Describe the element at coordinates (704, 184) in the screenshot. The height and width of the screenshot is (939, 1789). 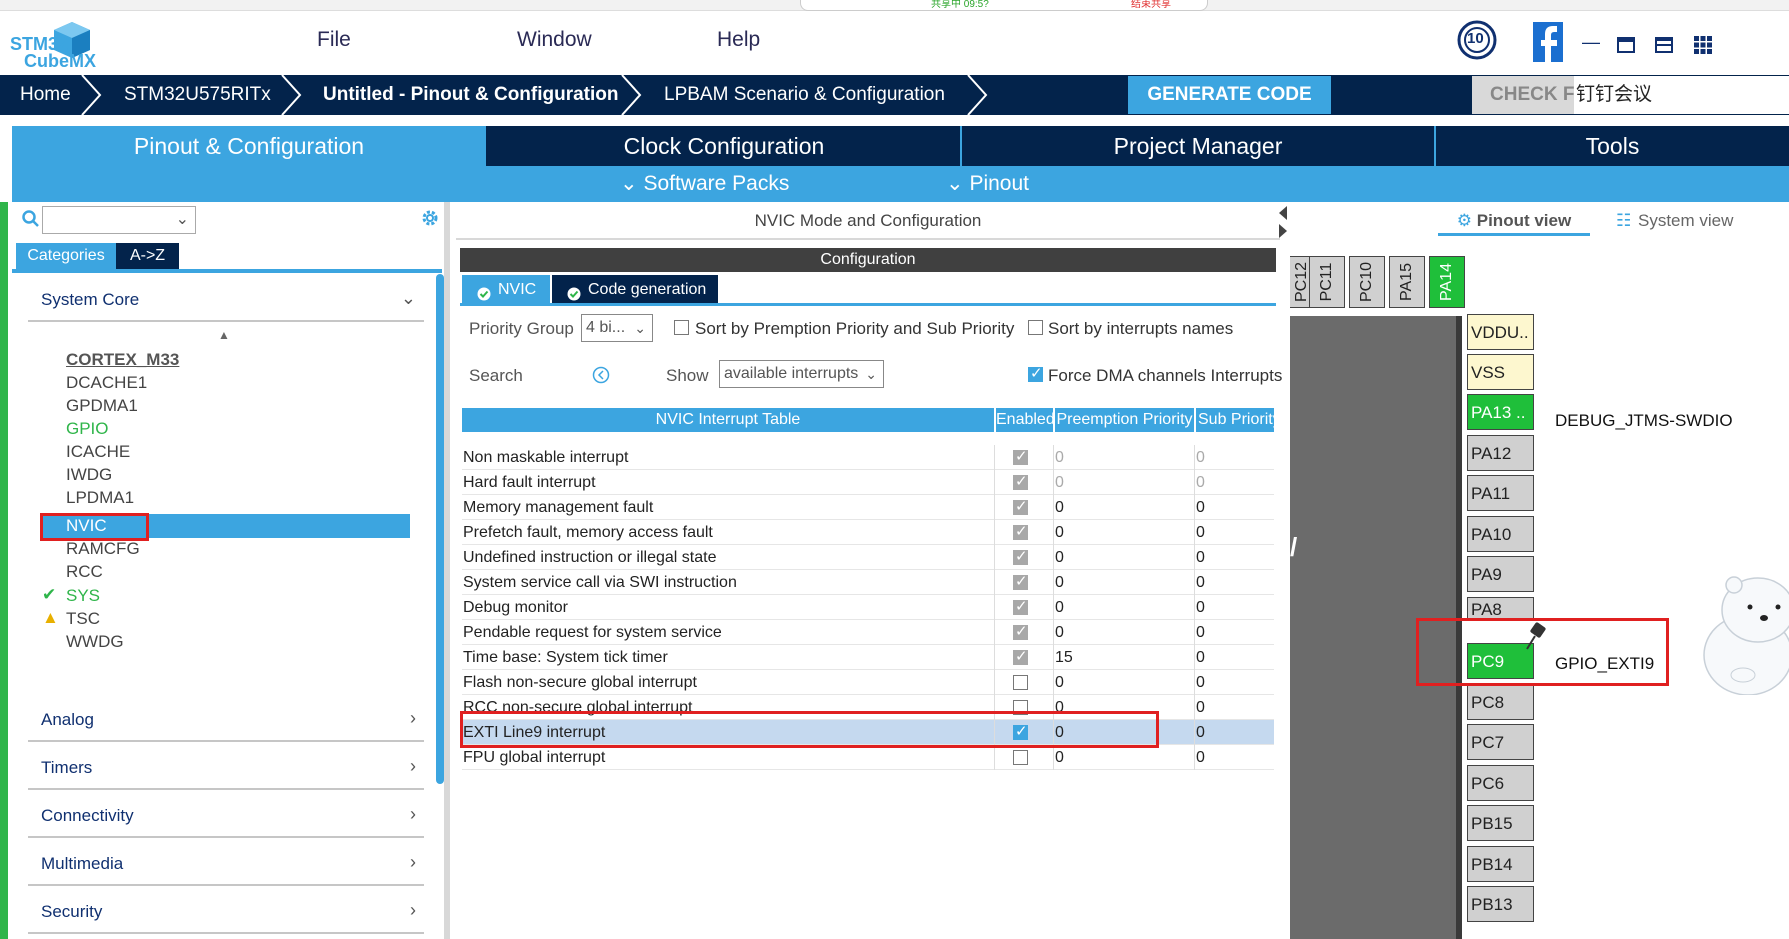
I see `subtab-software-packs: ⌄ Software Packs` at that location.